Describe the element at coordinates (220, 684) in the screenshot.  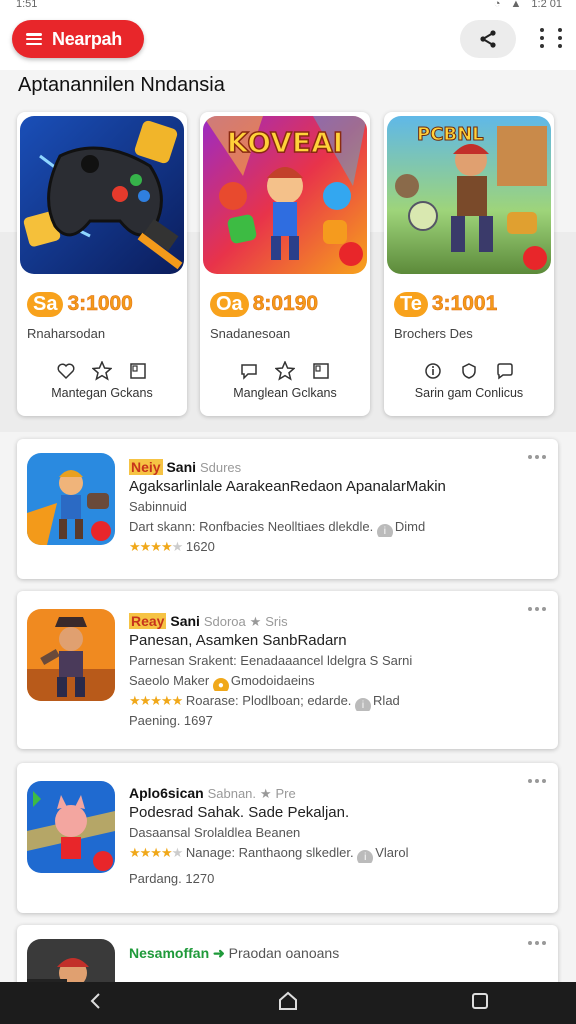
I see `coin-icon: ●` at that location.